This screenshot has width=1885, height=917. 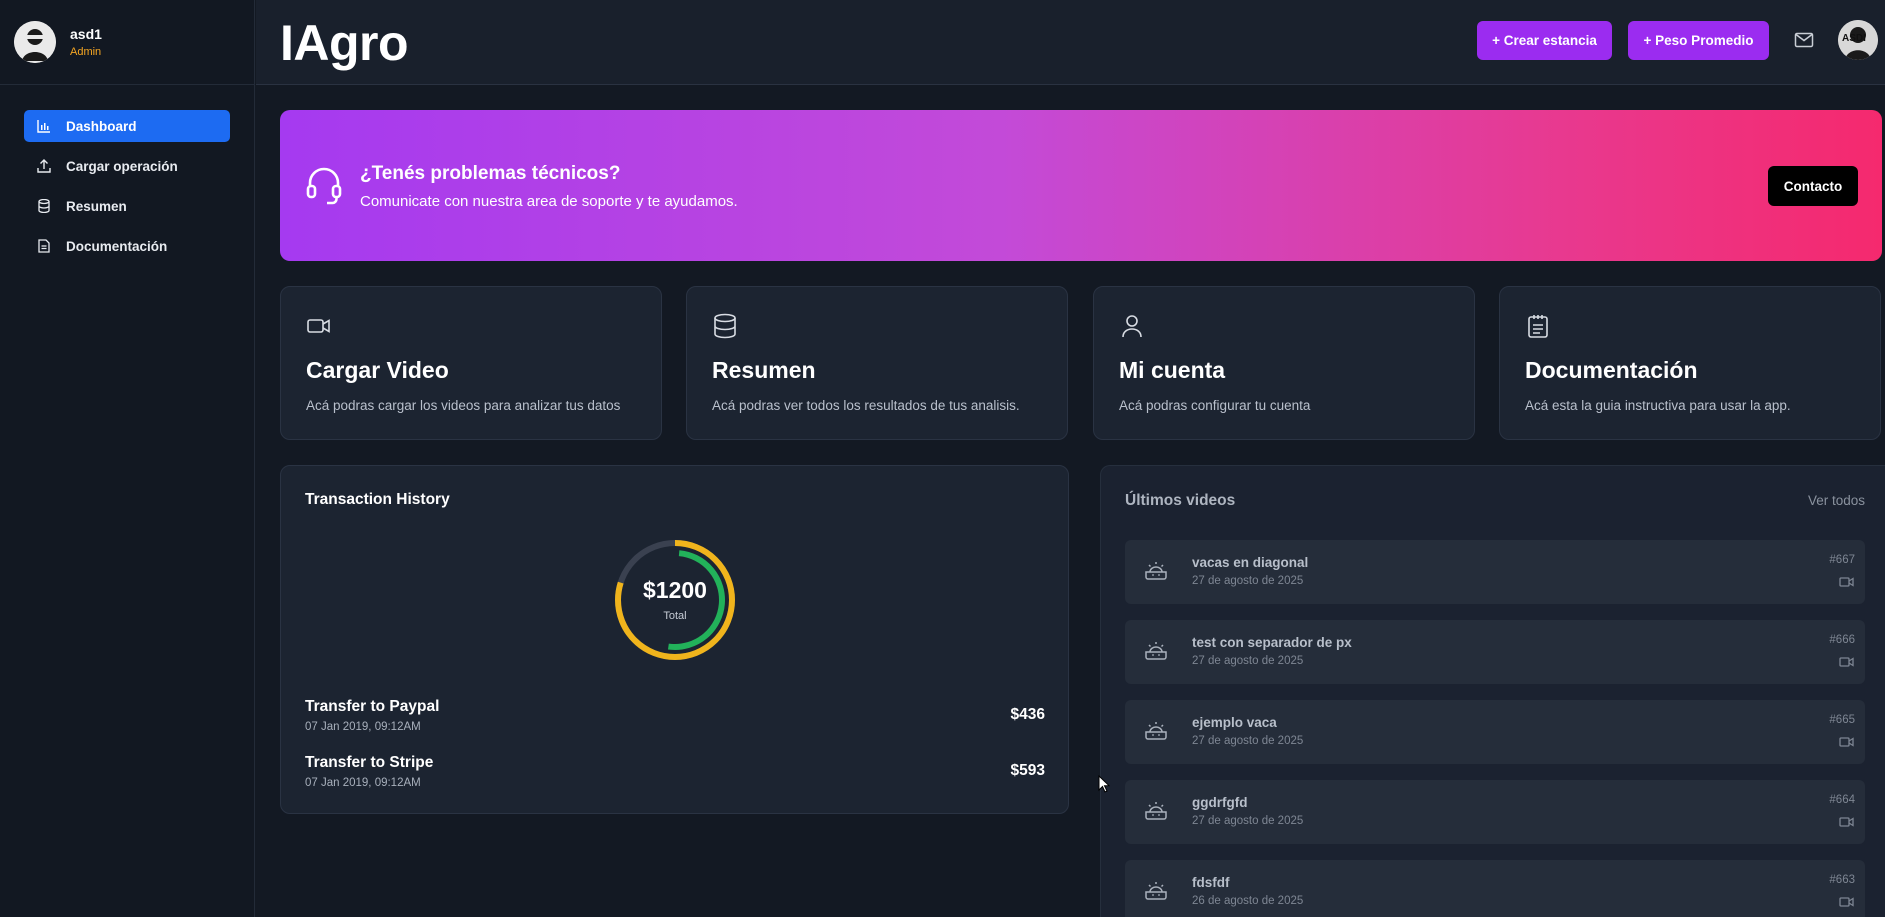 I want to click on transaction-name: Transfer to Stripe, so click(x=369, y=762).